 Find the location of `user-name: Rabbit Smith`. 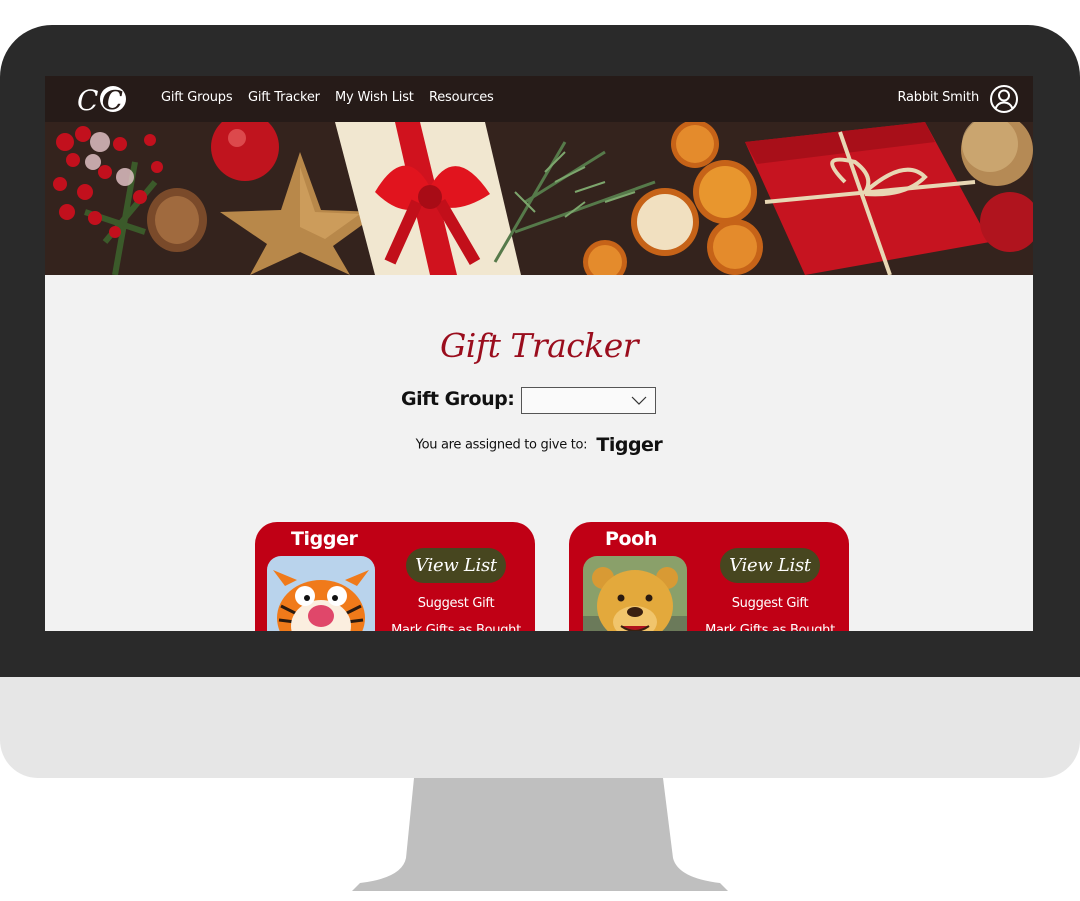

user-name: Rabbit Smith is located at coordinates (938, 97).